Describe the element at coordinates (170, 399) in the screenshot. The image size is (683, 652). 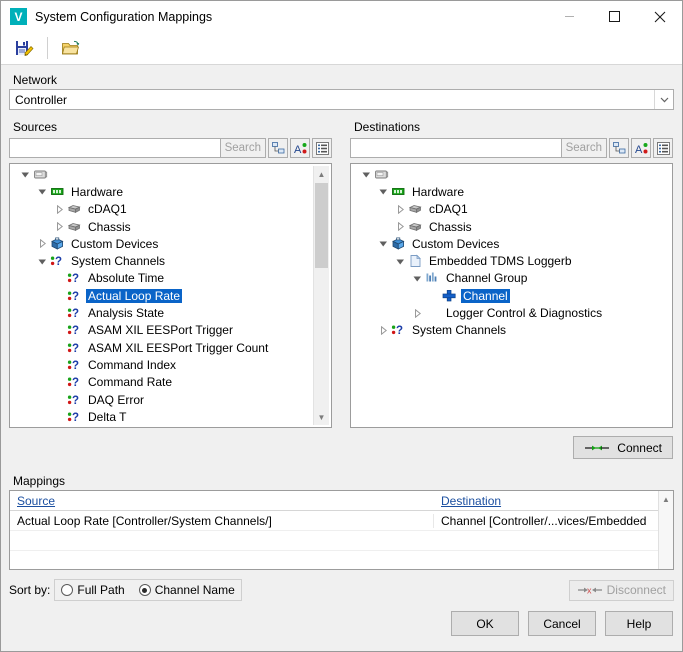
I see `tree-item-daq-error: ? DAQ Error` at that location.